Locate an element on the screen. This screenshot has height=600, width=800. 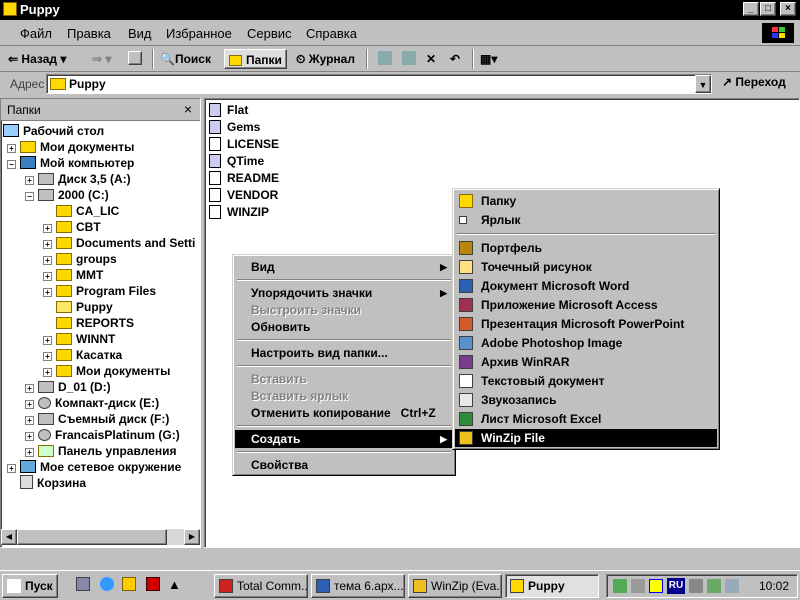
folders-button: Папки is located at coordinates (255, 59).